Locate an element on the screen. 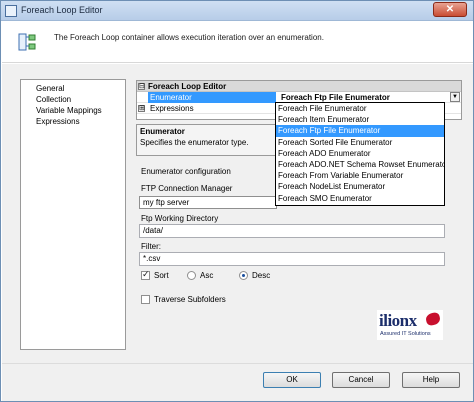  ilionx-logo: ilionx Assured IT Solutions is located at coordinates (410, 325).